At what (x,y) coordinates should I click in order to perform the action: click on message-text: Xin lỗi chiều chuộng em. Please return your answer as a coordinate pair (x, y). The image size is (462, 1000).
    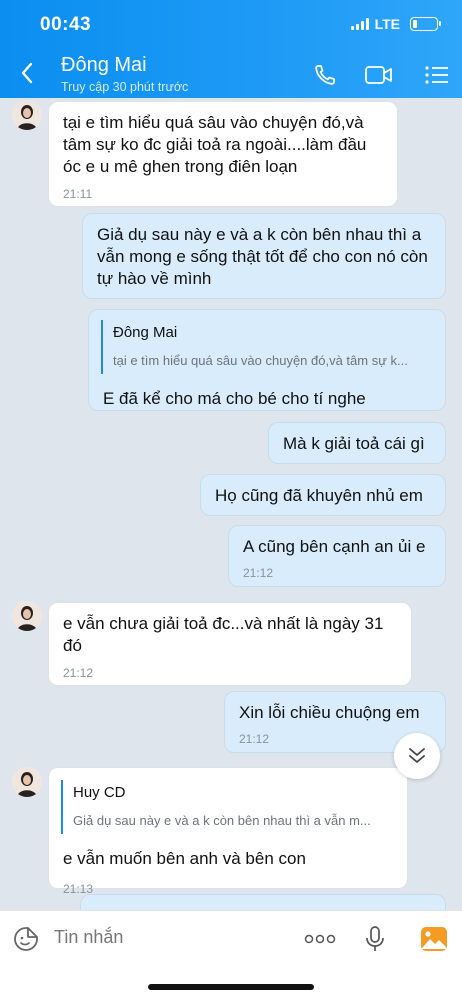
    Looking at the image, I should click on (329, 712).